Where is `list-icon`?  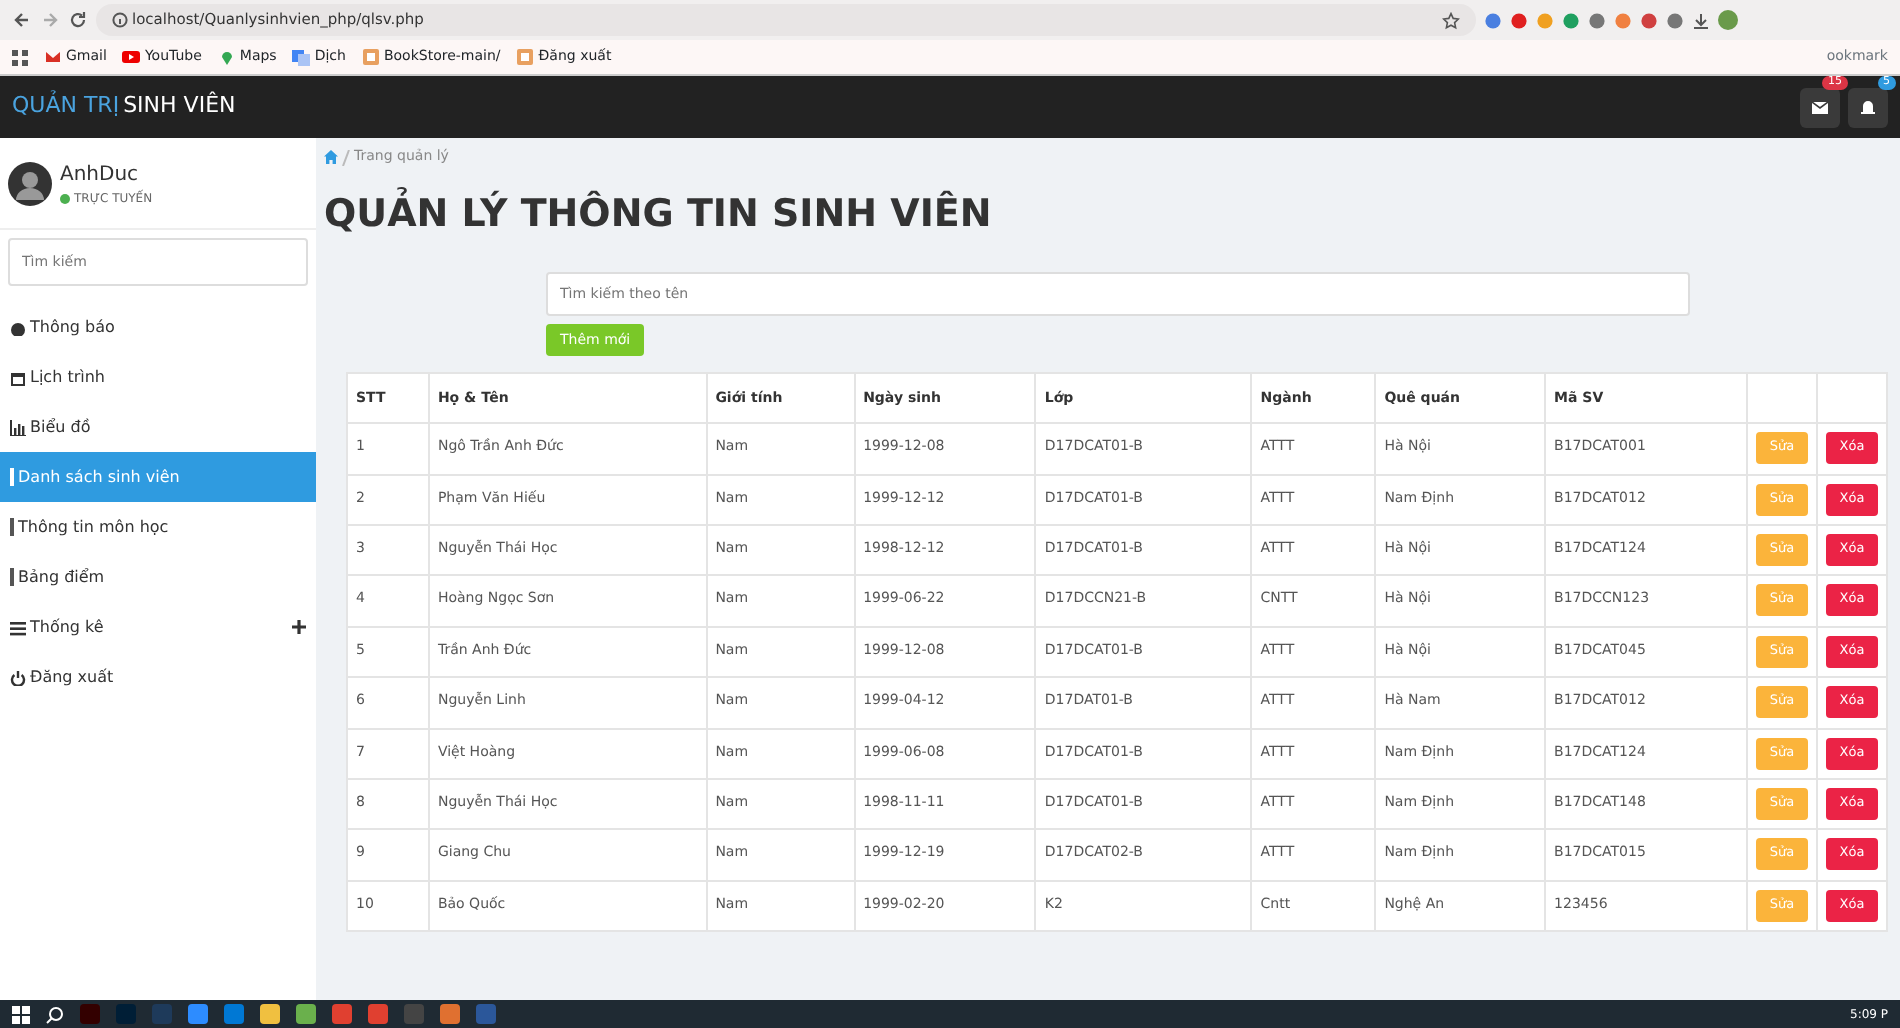
list-icon is located at coordinates (18, 627).